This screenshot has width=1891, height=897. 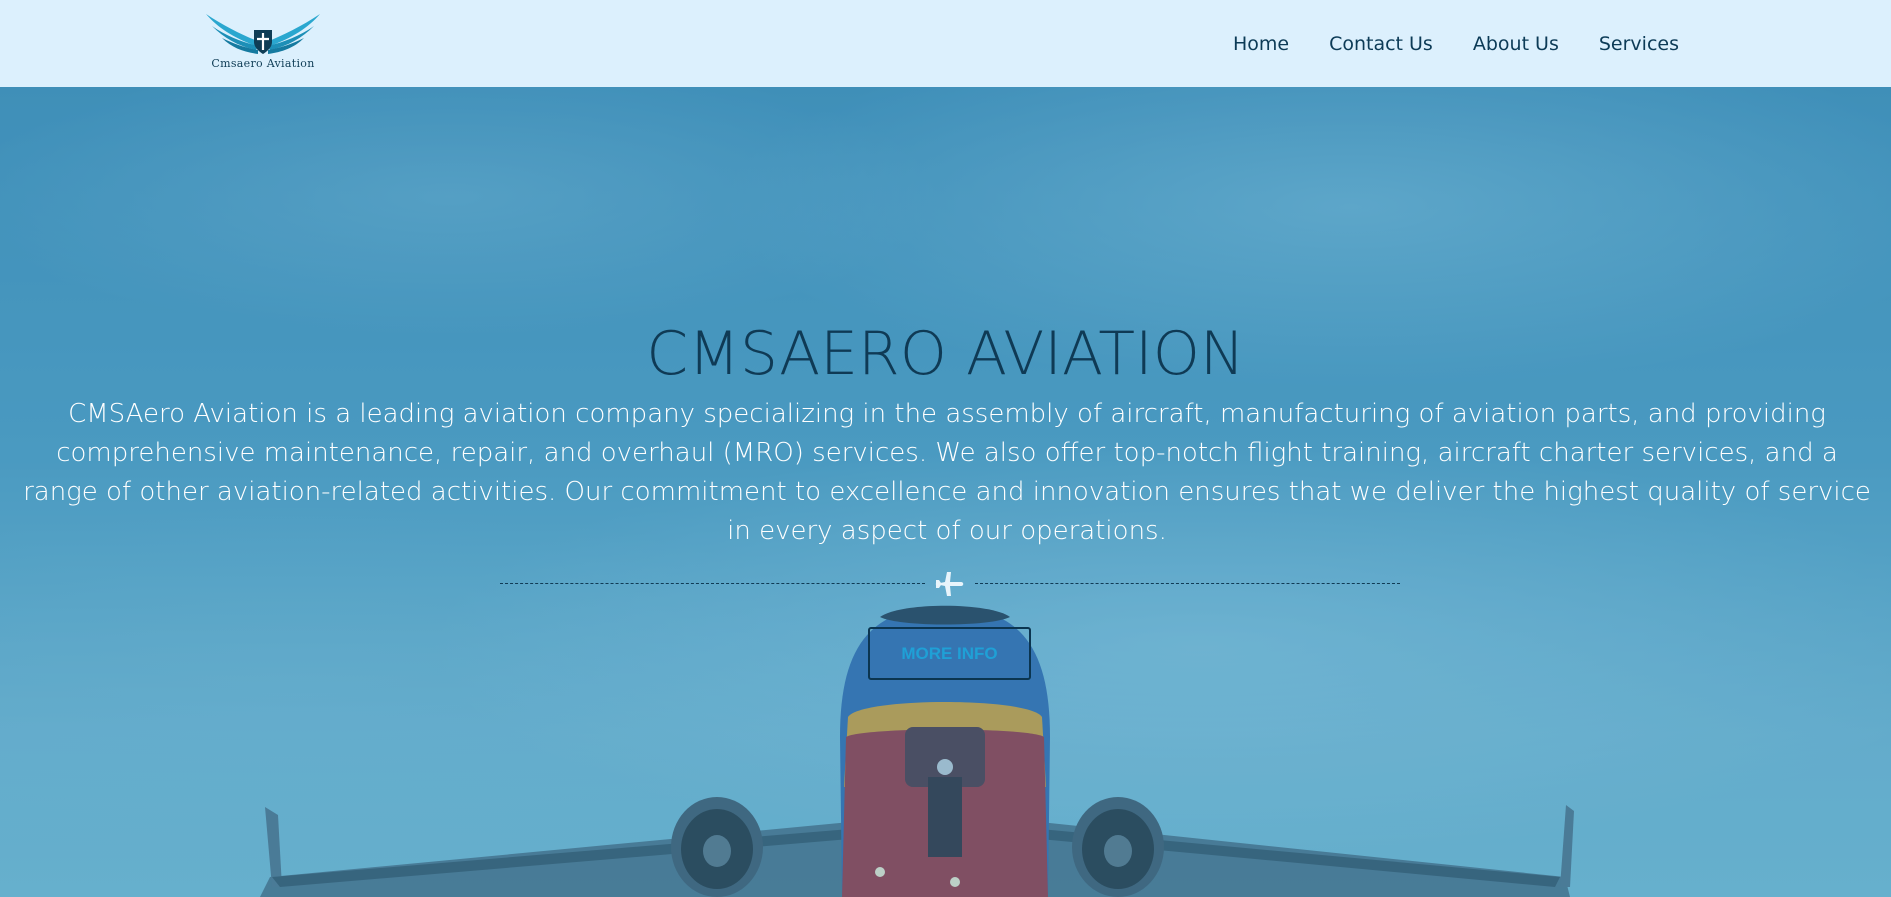 I want to click on logo: Cmsaero Aviation, so click(x=263, y=41).